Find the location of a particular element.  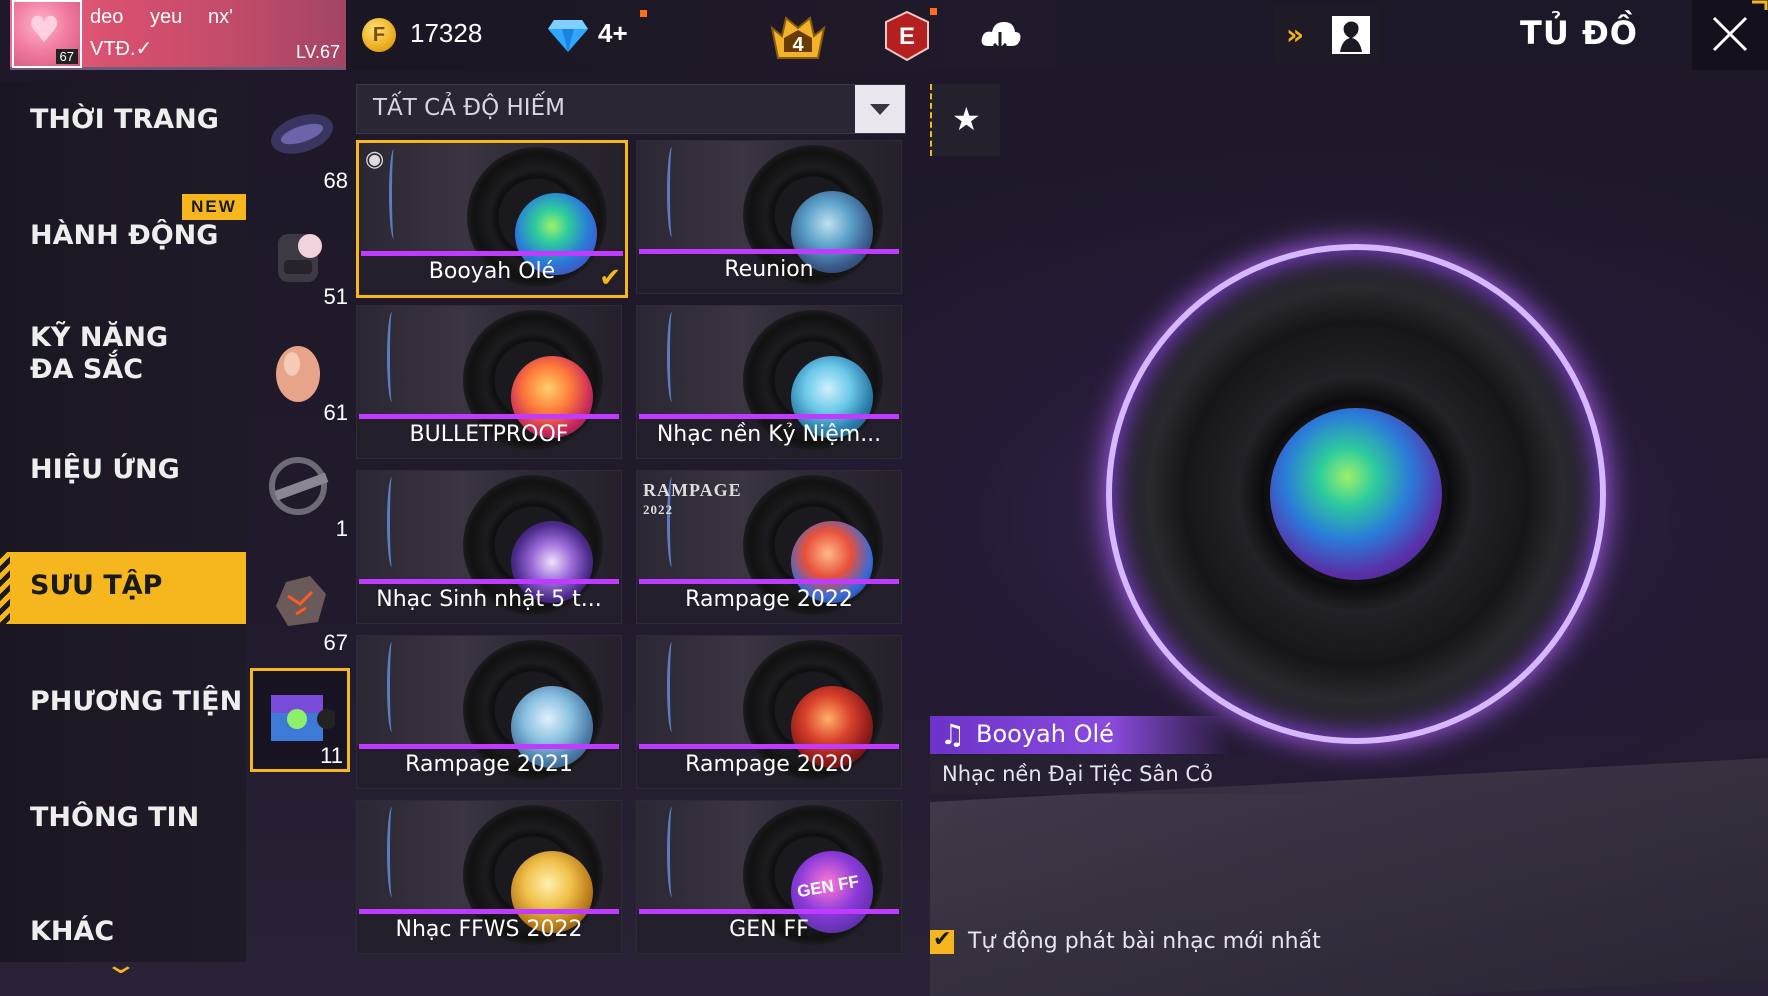

avatar: ♥ 67 is located at coordinates (47, 34).